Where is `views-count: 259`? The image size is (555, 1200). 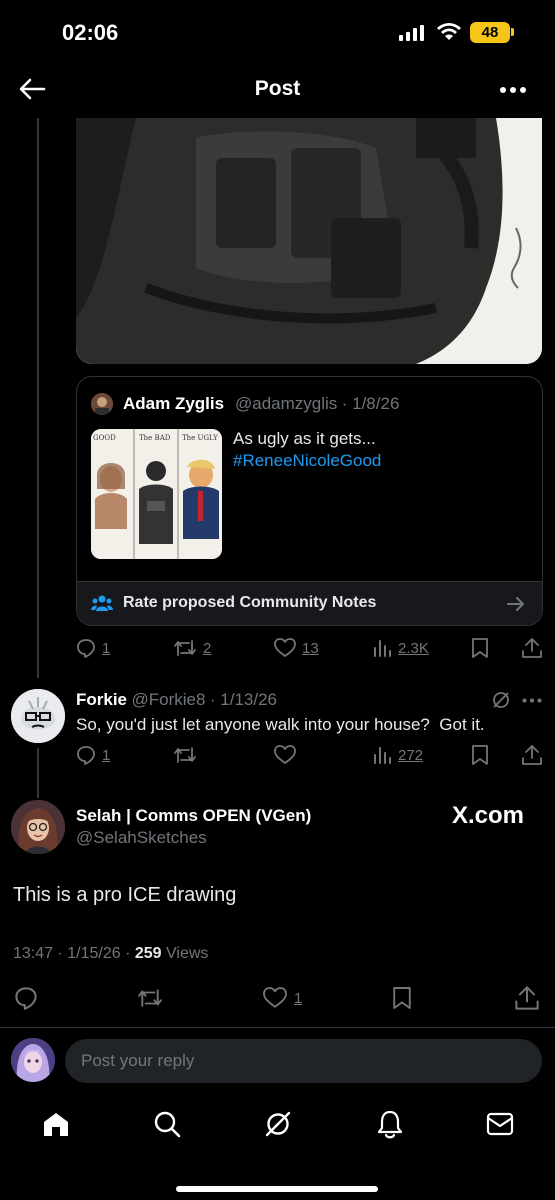
views-count: 259 is located at coordinates (148, 953).